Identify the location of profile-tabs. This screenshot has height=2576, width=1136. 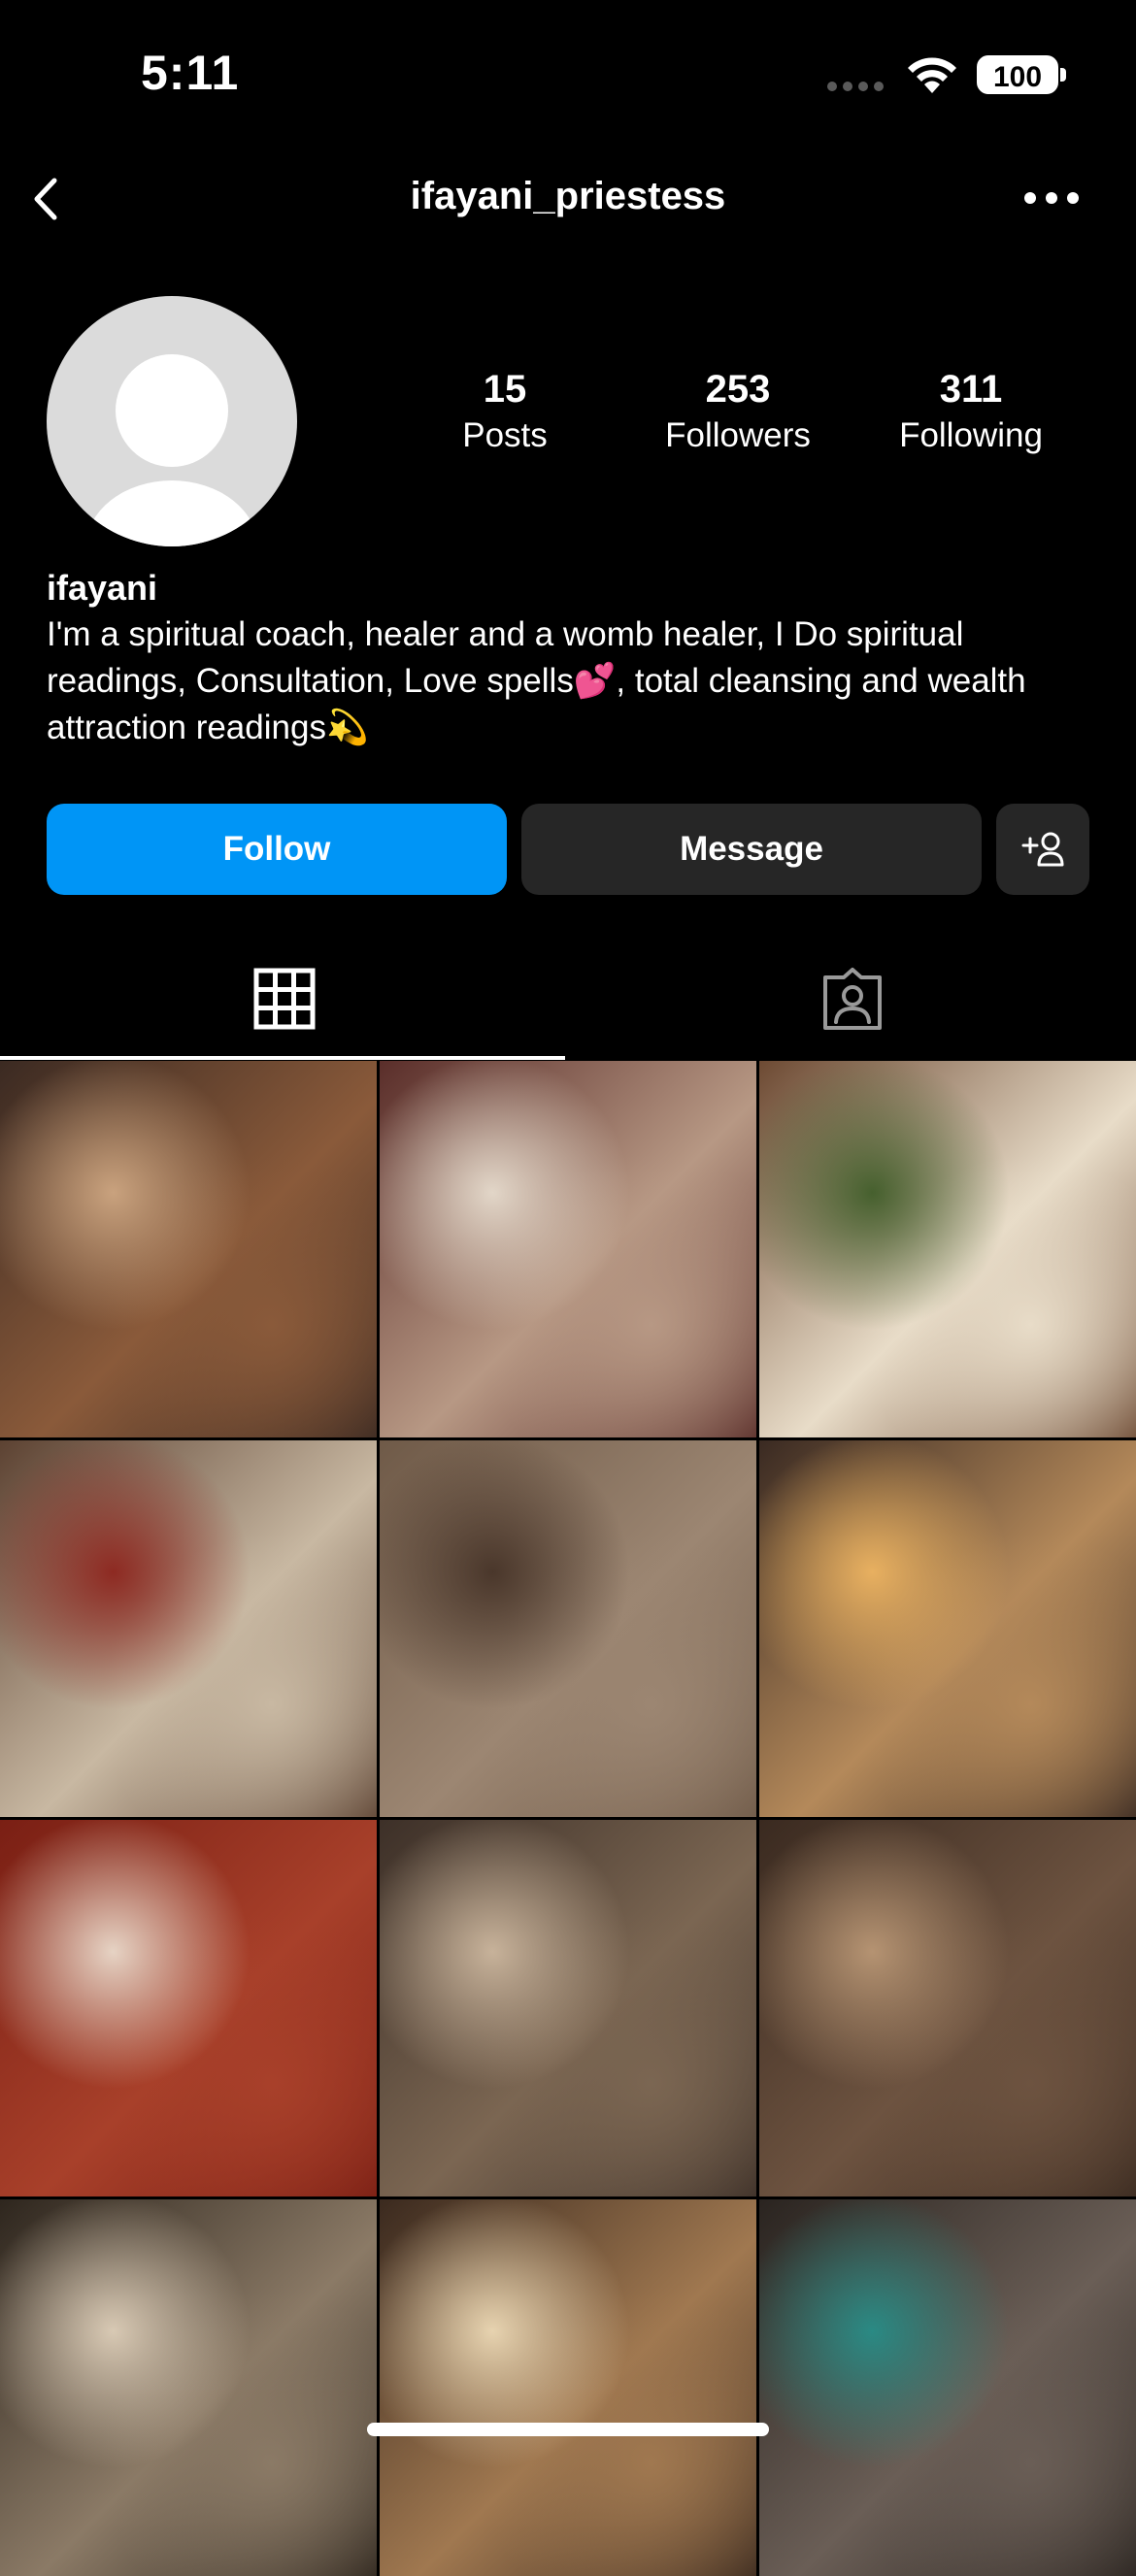
(568, 999).